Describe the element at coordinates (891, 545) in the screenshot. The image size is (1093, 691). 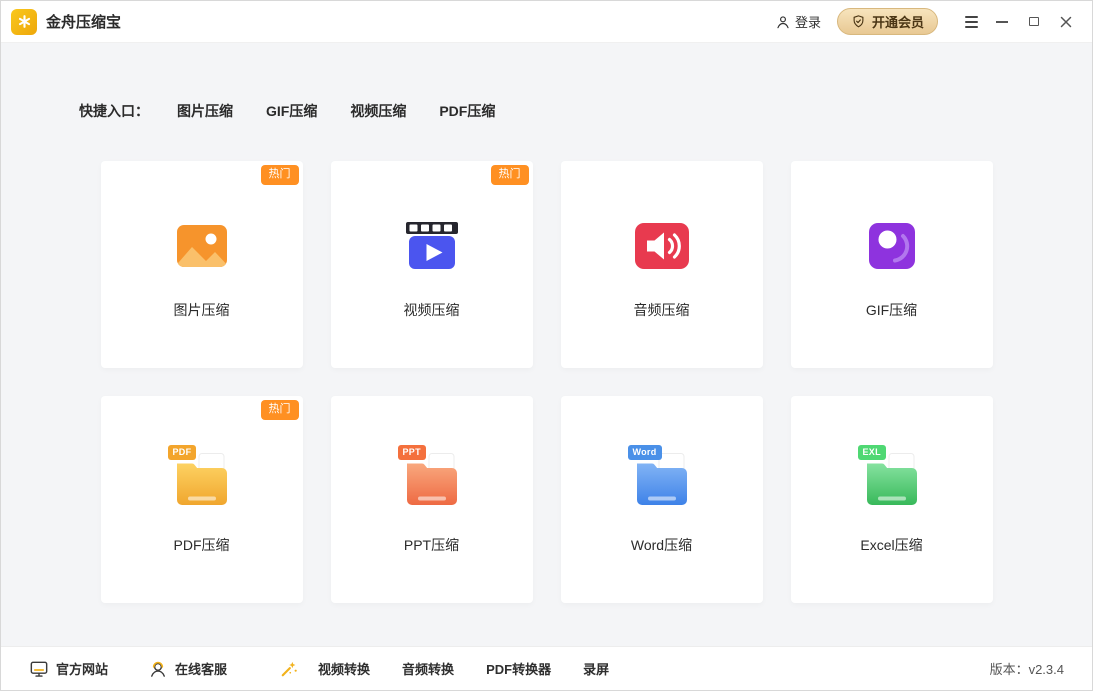
I see `card-label: Excel压缩` at that location.